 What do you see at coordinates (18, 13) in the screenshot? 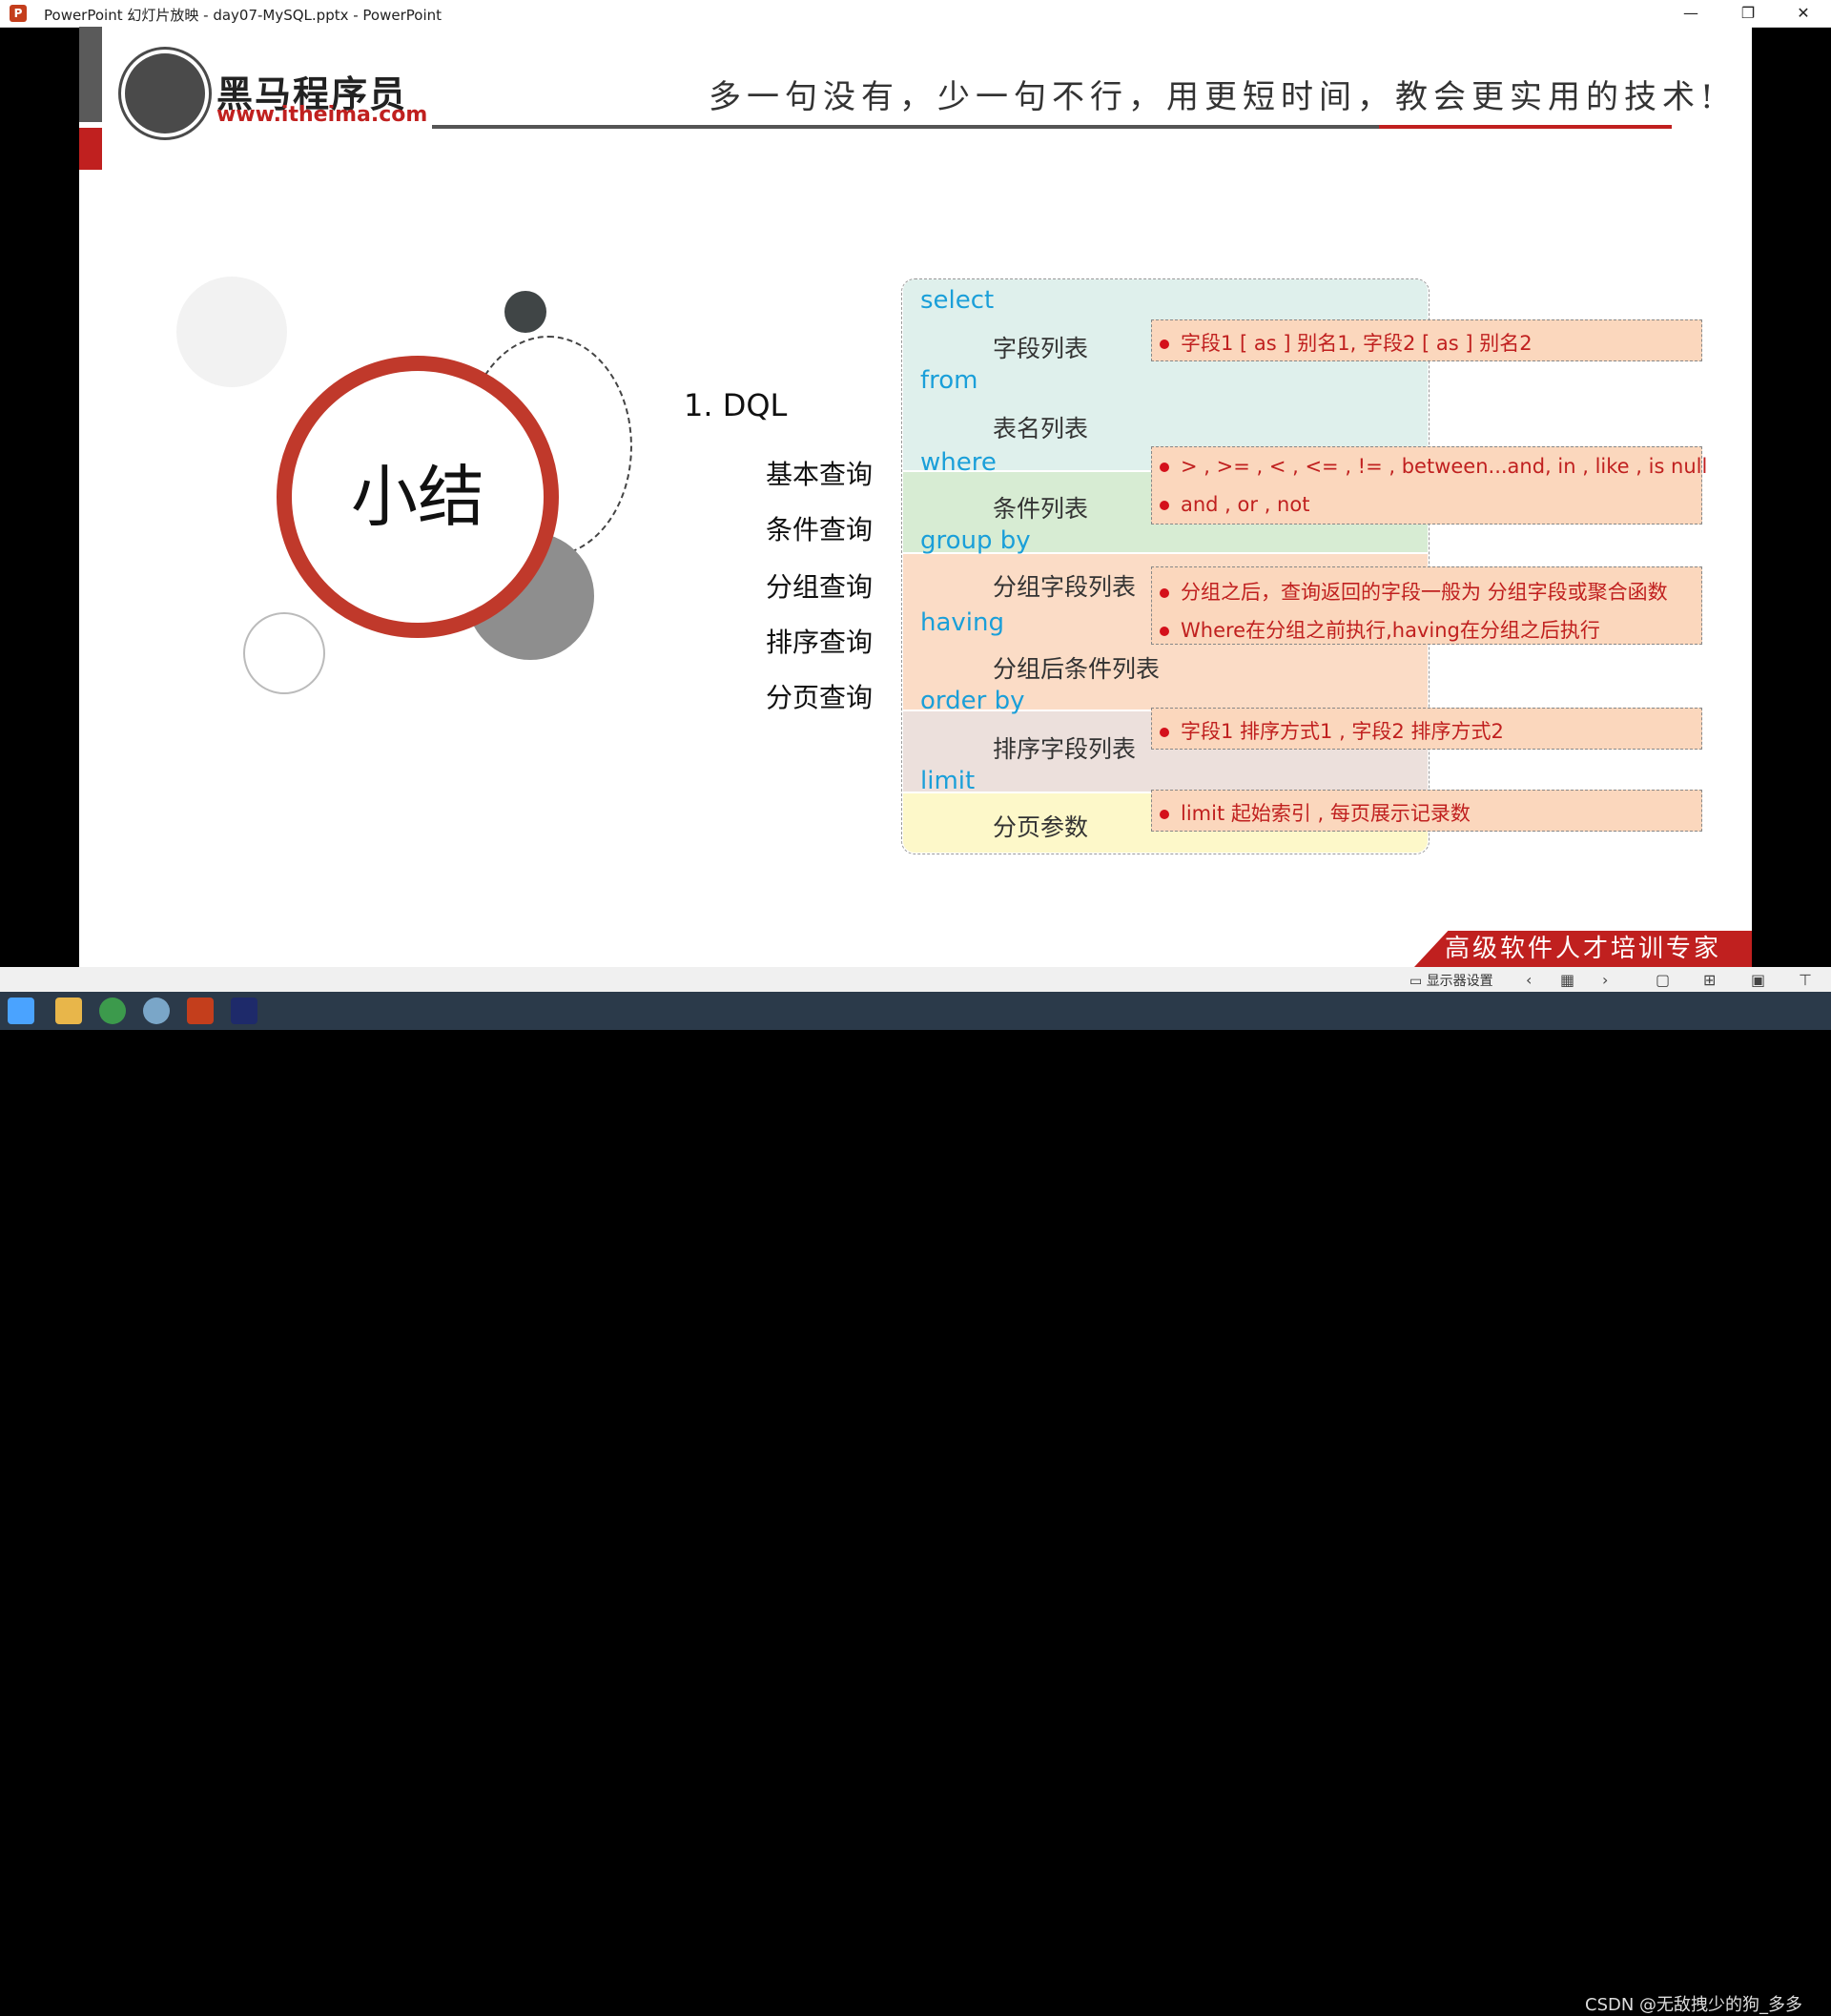
I see `powerpoint-icon: P` at bounding box center [18, 13].